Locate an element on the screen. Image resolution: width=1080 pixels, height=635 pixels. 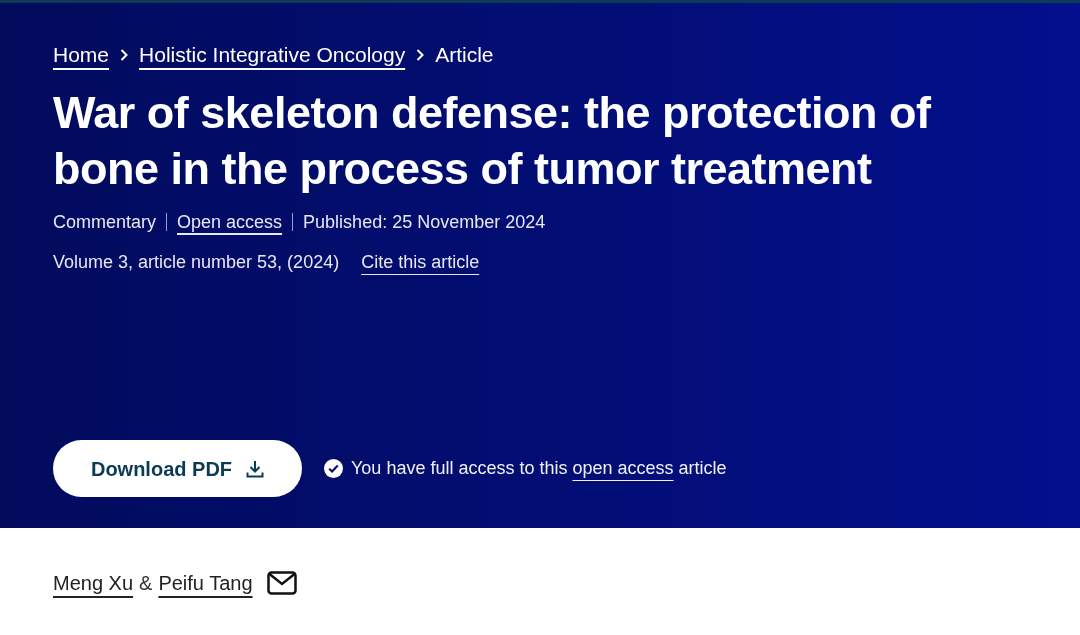
check-circle-icon is located at coordinates (333, 468).